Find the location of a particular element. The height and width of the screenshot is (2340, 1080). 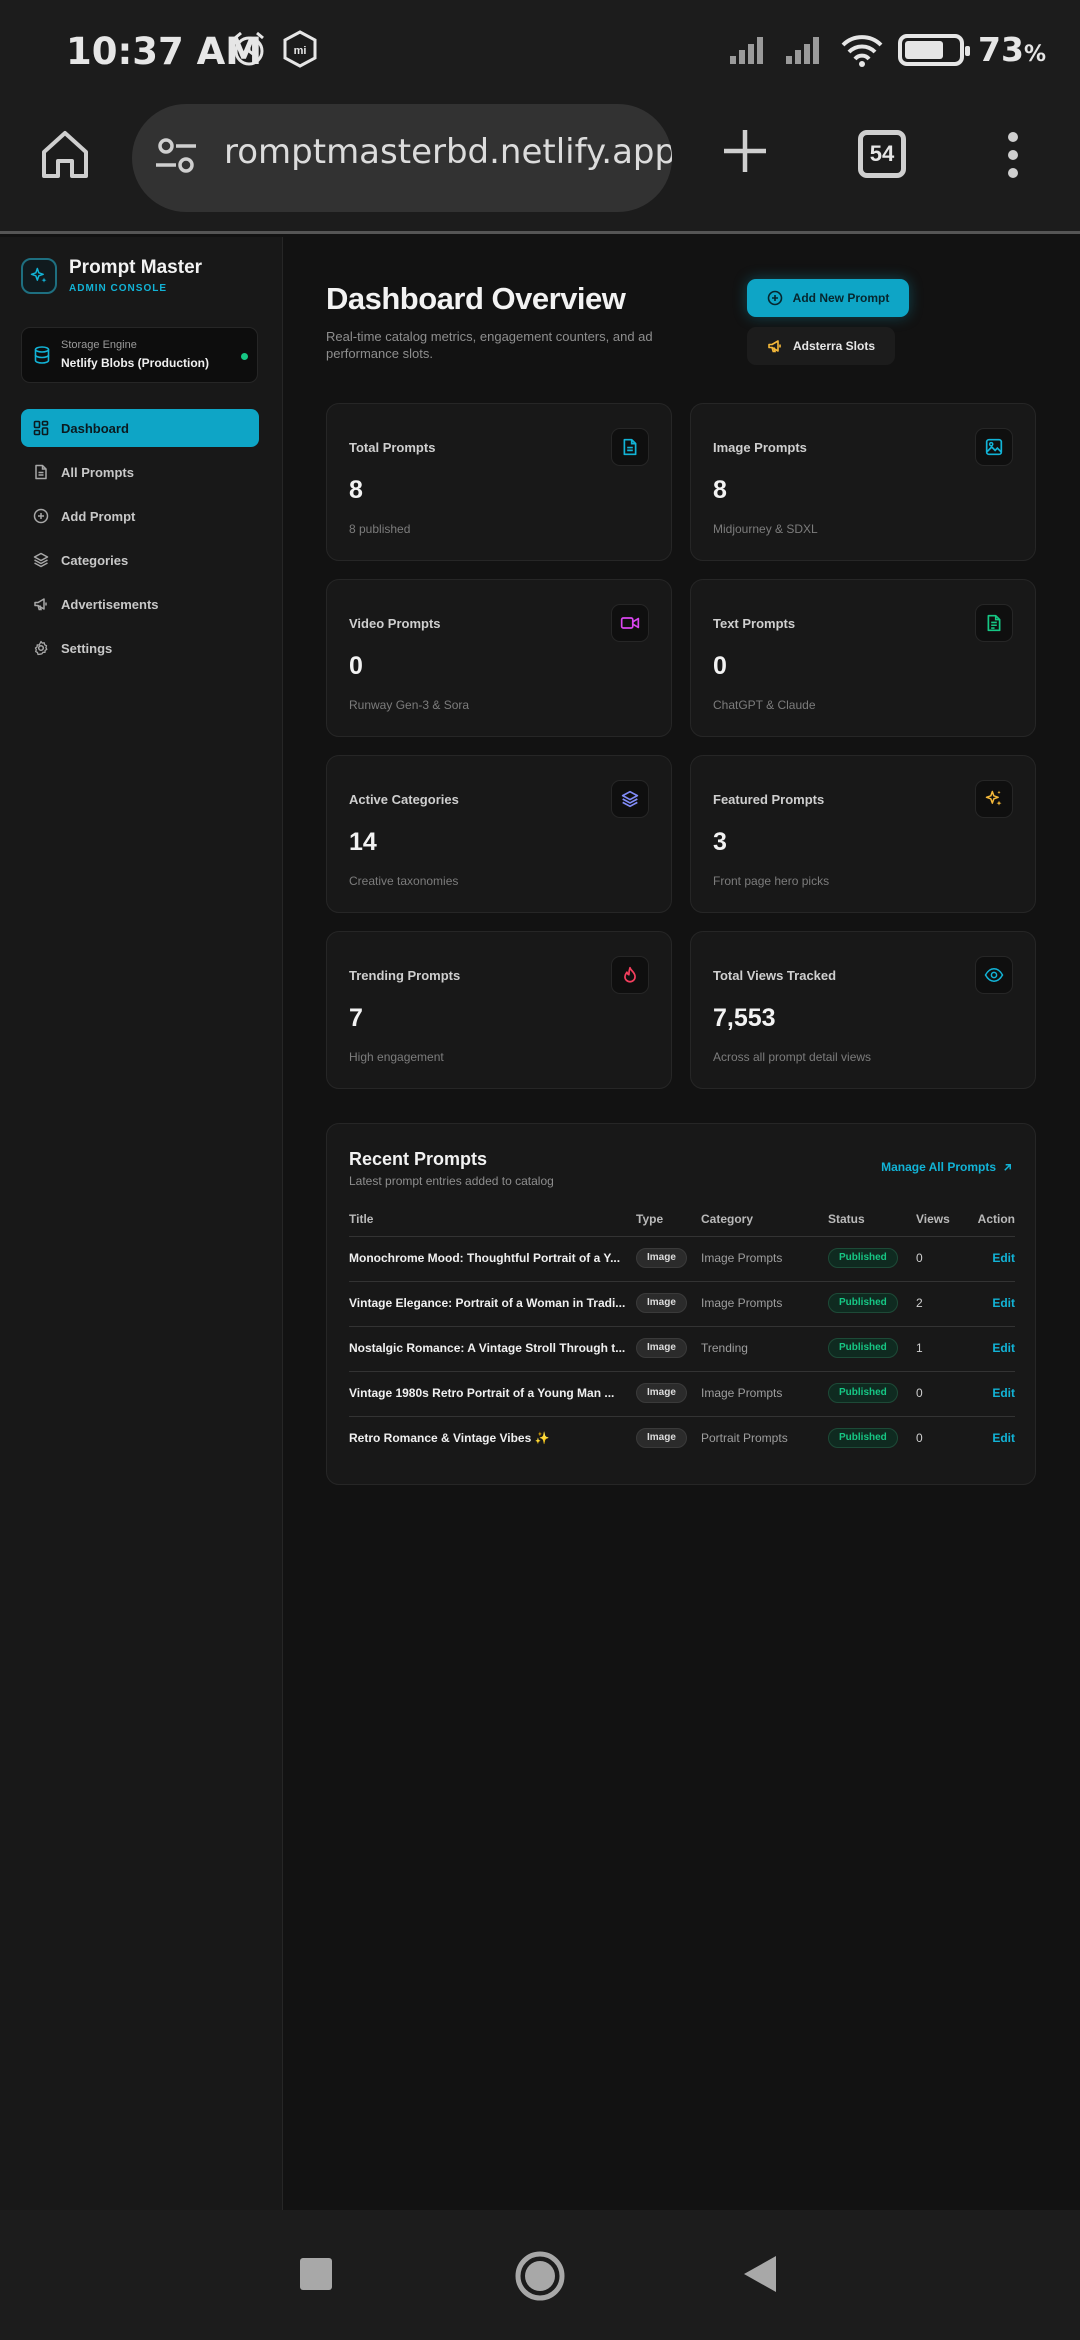

brand: Prompt Master ADMIN CONSOLE is located at coordinates (111, 275).